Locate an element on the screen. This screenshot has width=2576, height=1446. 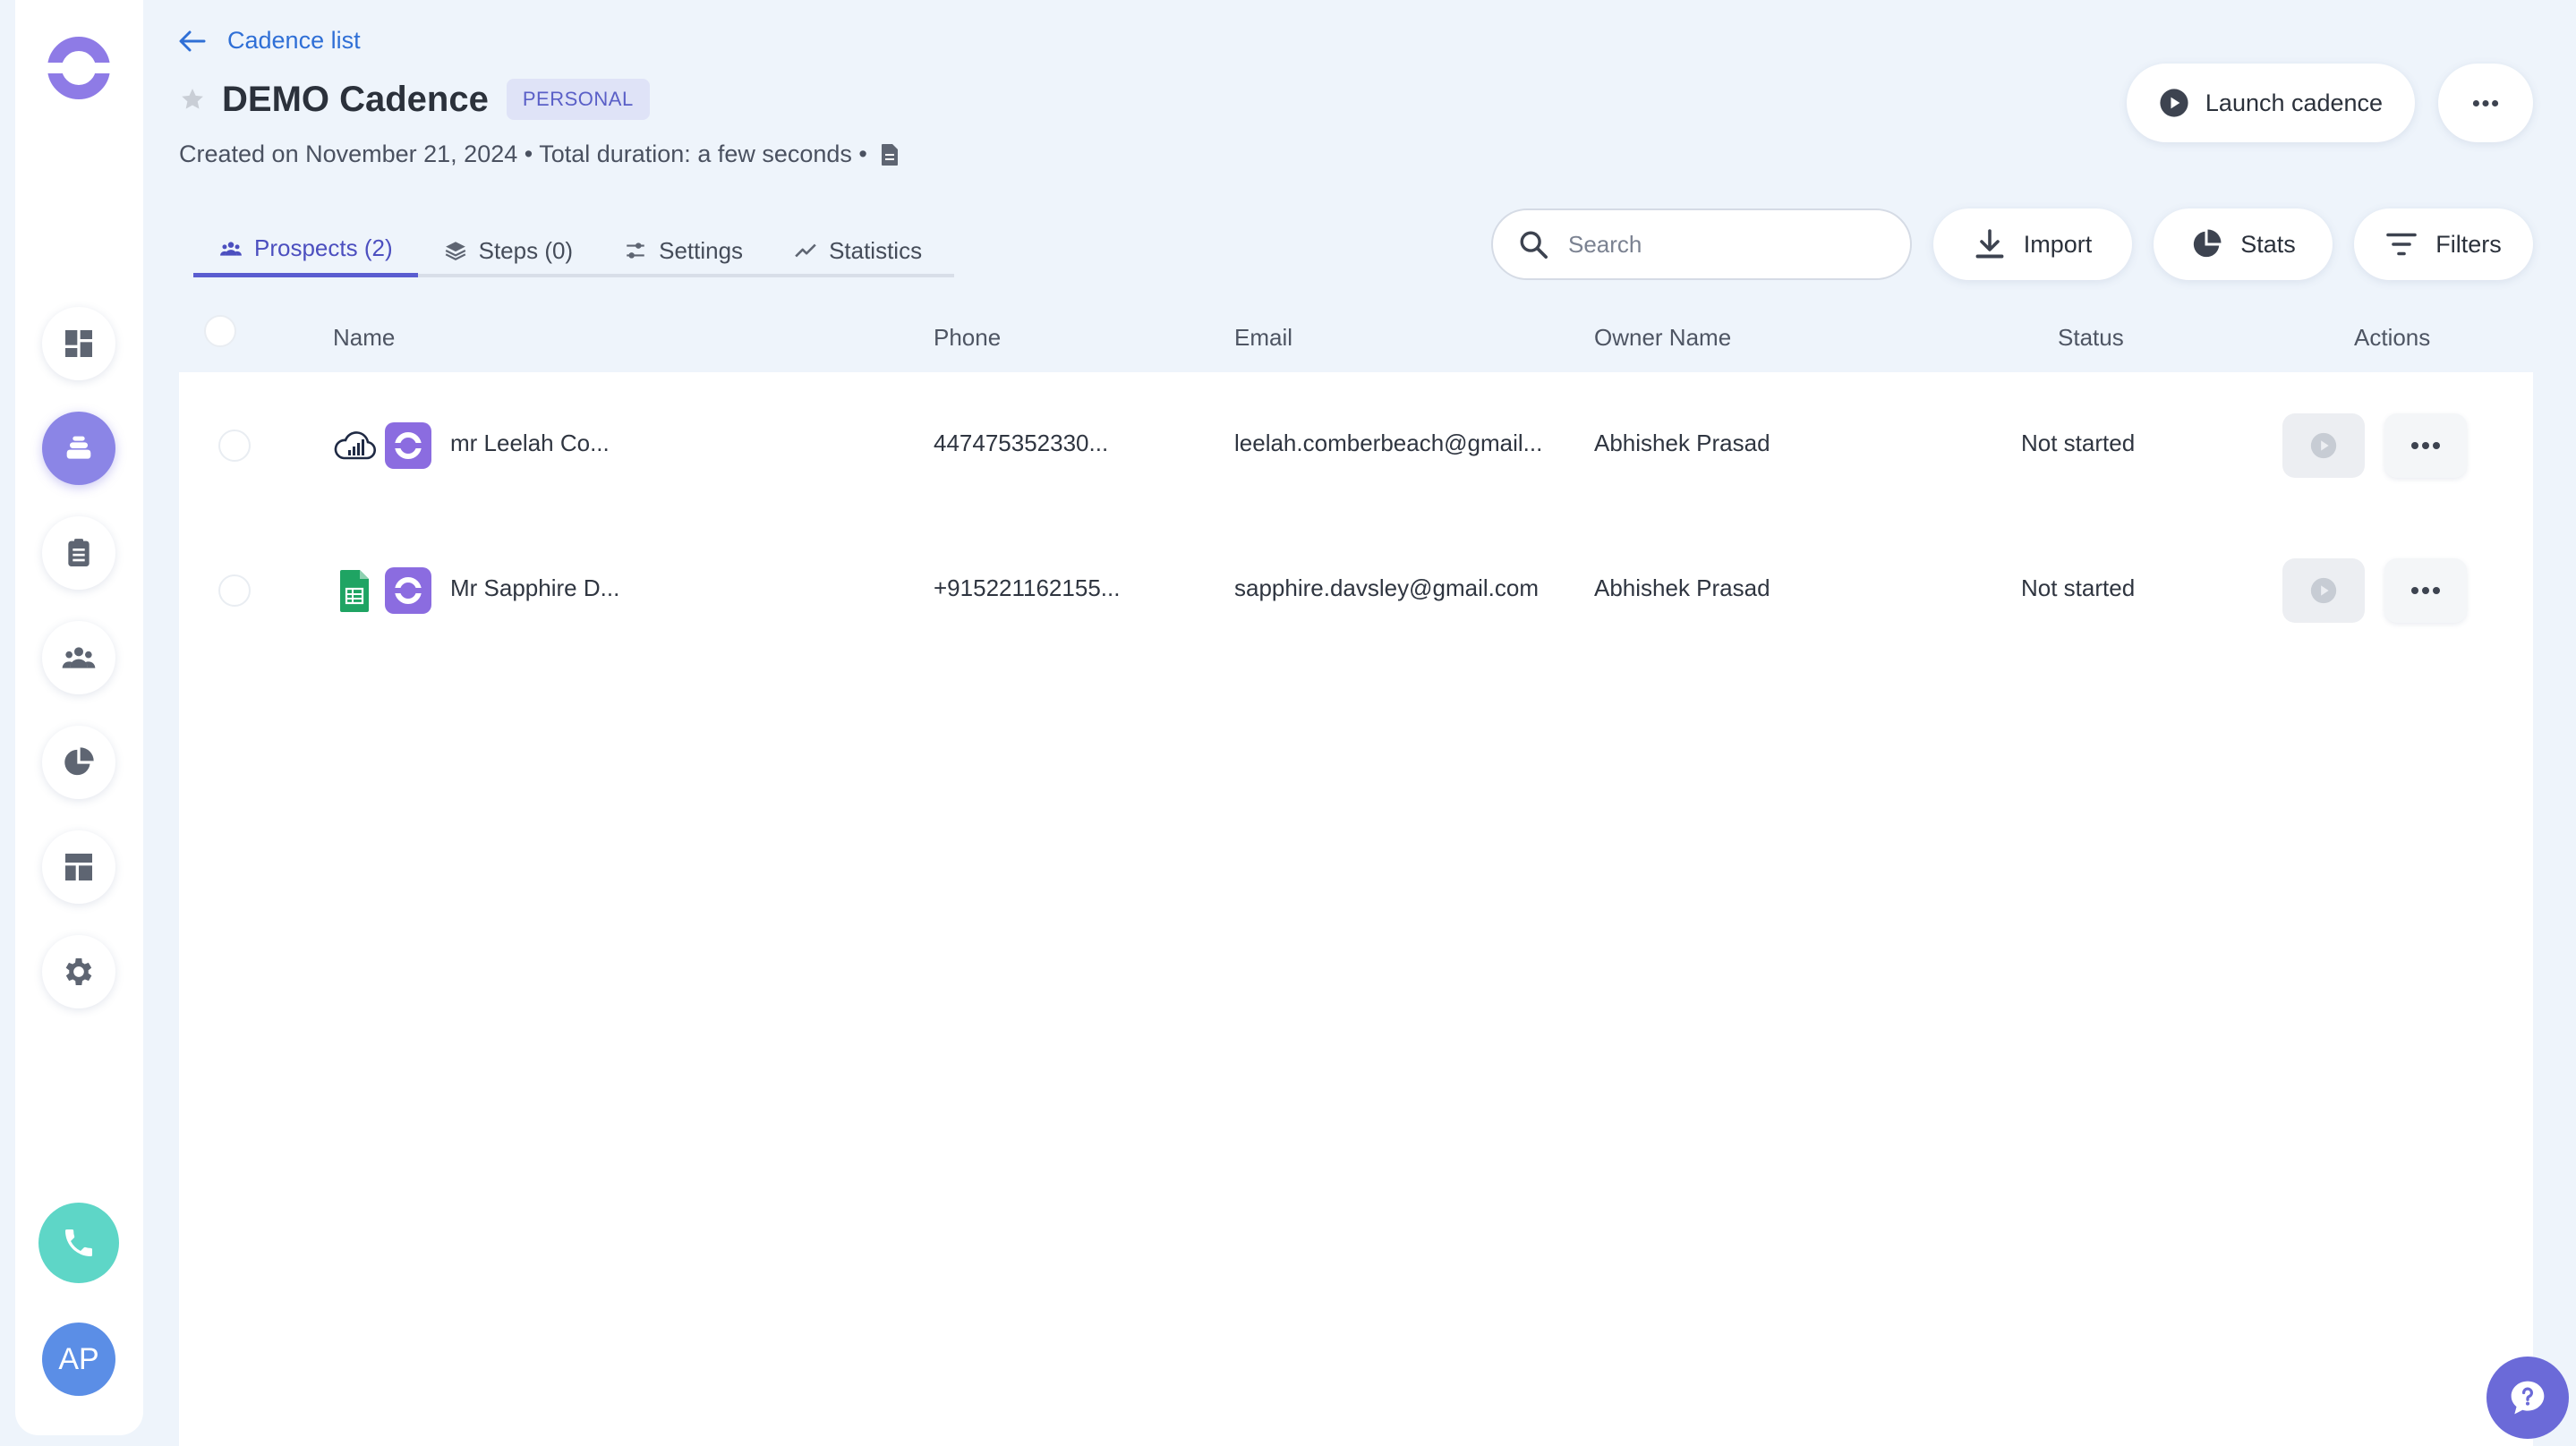
arrow-left-icon is located at coordinates (192, 40).